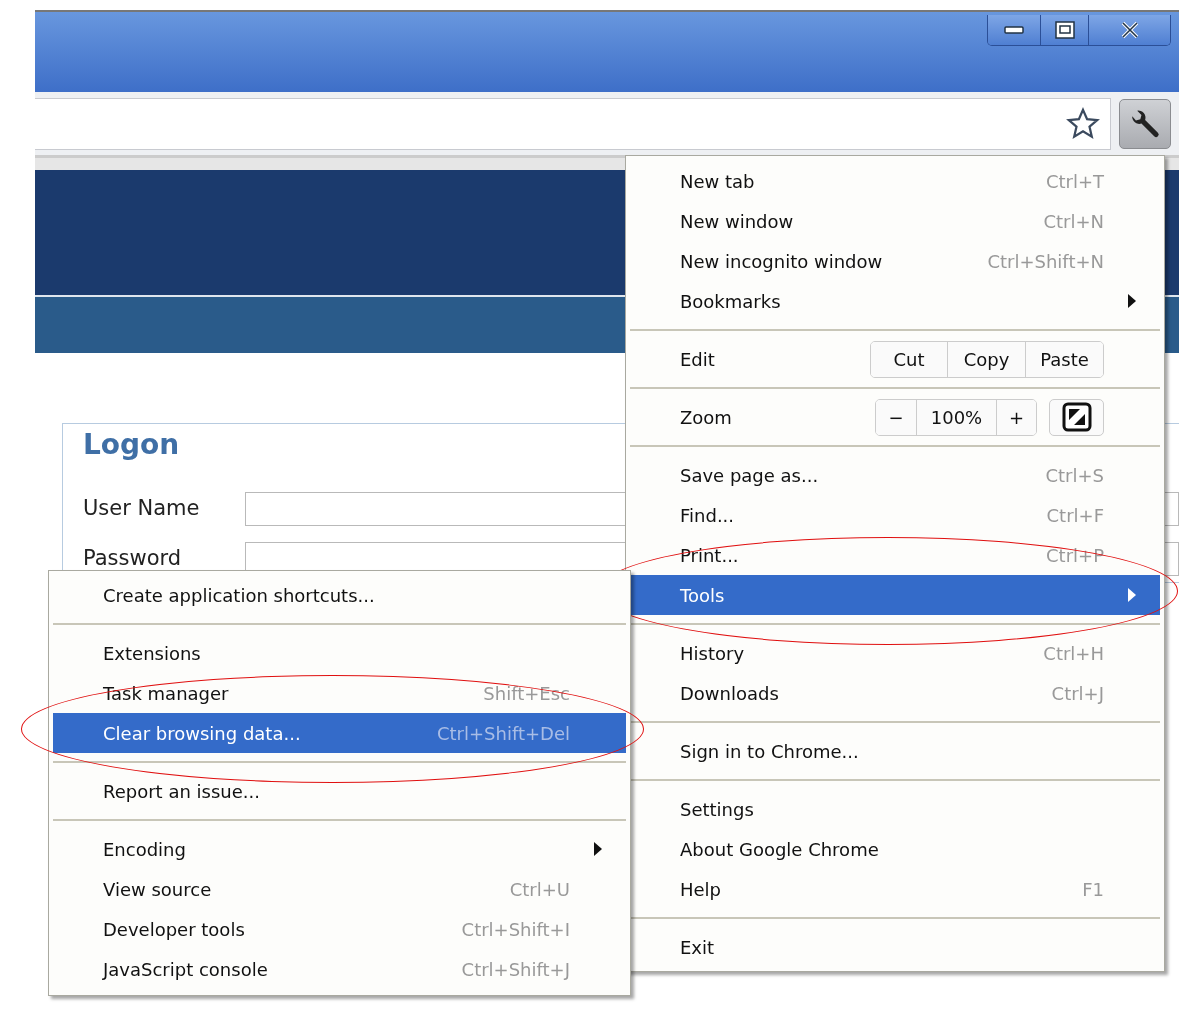 The image size is (1179, 1032). I want to click on shortcut-text: Ctrl+J, so click(1077, 693).